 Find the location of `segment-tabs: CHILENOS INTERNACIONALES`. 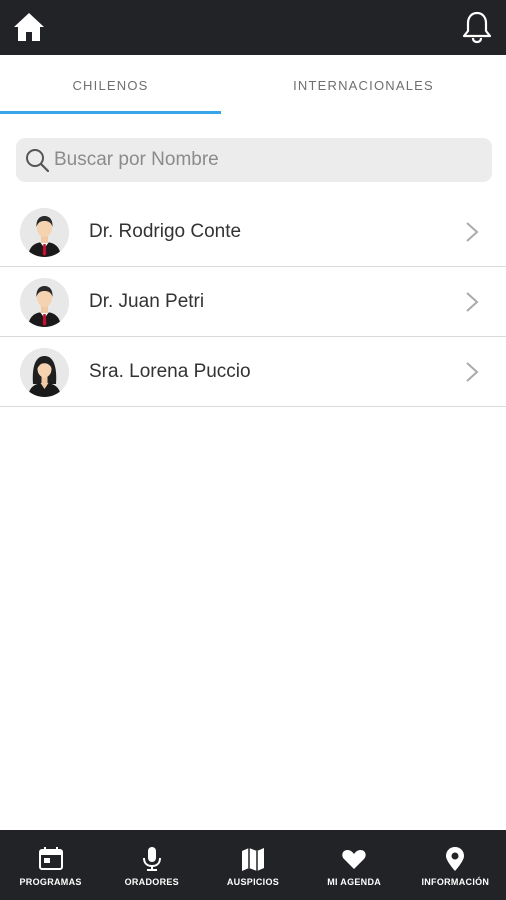

segment-tabs: CHILENOS INTERNACIONALES is located at coordinates (253, 85).